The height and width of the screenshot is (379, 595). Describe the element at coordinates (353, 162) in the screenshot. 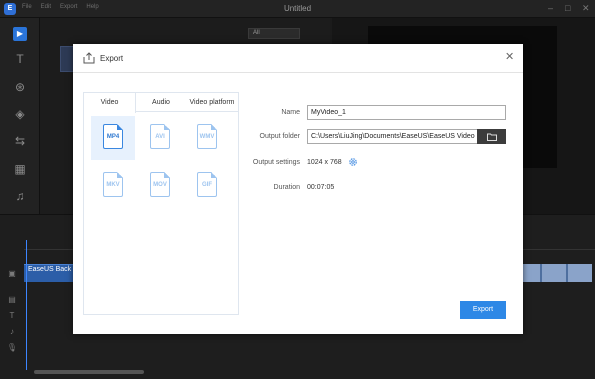

I see `settings-gear-icon` at that location.